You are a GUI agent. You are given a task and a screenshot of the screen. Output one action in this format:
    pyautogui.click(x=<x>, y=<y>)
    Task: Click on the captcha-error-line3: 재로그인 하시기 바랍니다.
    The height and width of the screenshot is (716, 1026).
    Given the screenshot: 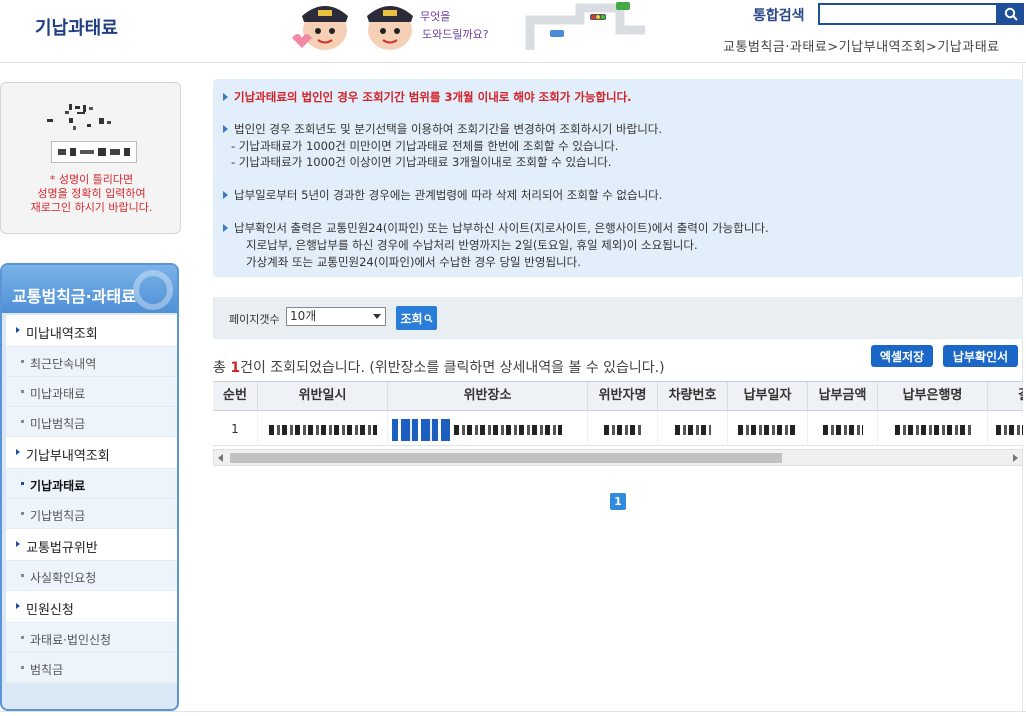 What is the action you would take?
    pyautogui.click(x=91, y=207)
    